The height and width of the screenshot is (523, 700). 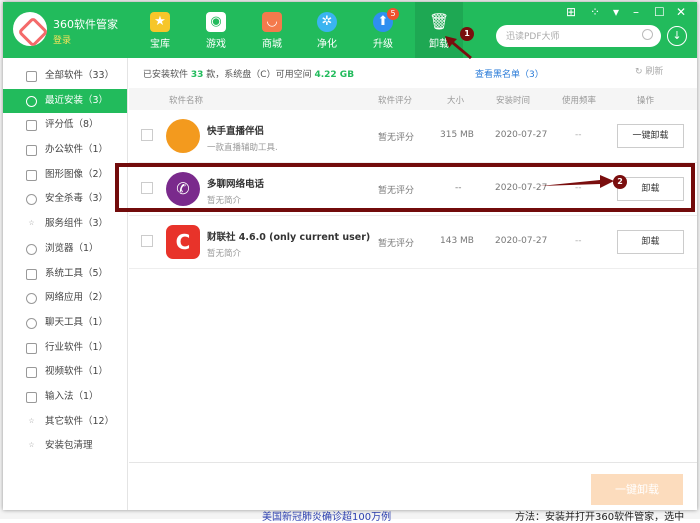 I want to click on annotation-badge-1: 1, so click(x=467, y=34).